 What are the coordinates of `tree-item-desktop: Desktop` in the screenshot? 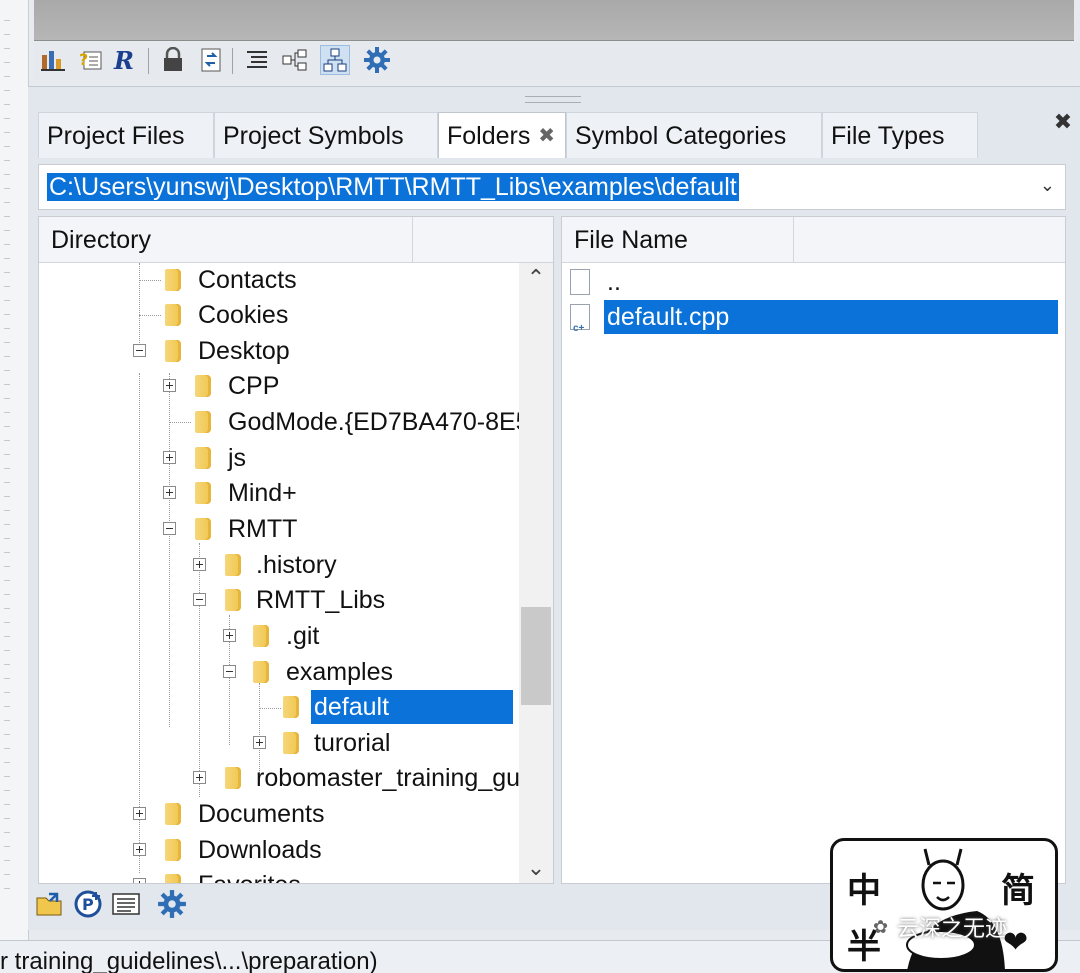 It's located at (279, 351).